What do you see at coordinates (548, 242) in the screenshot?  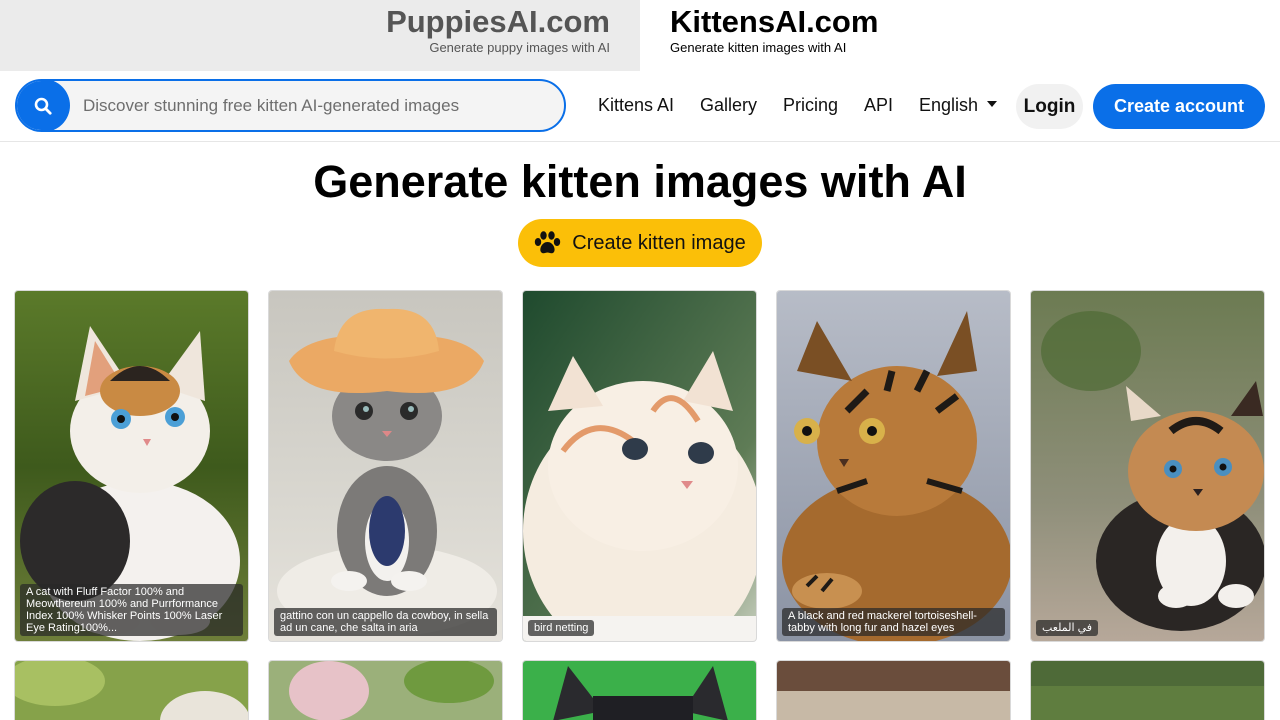 I see `paw-icon` at bounding box center [548, 242].